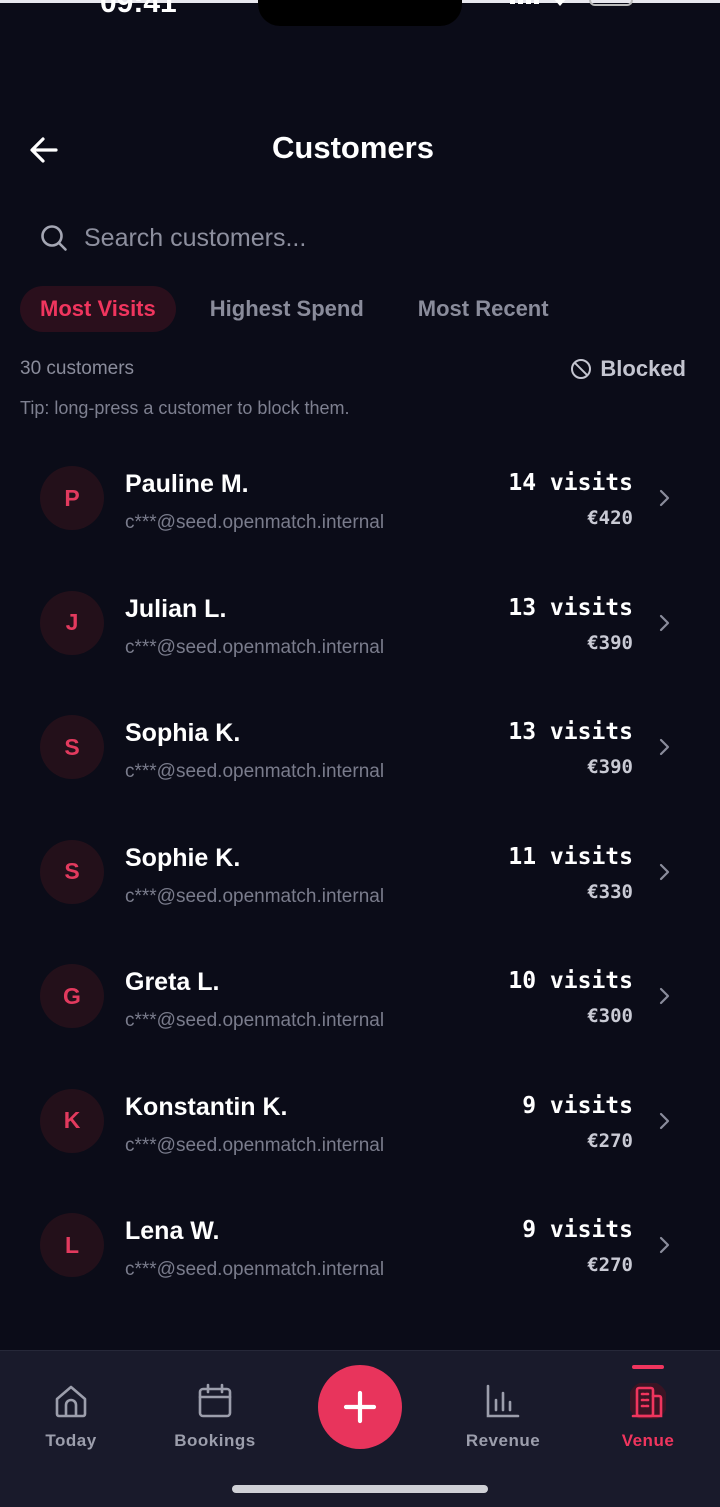  What do you see at coordinates (483, 309) in the screenshot?
I see `tab-most-recent: Most Recent` at bounding box center [483, 309].